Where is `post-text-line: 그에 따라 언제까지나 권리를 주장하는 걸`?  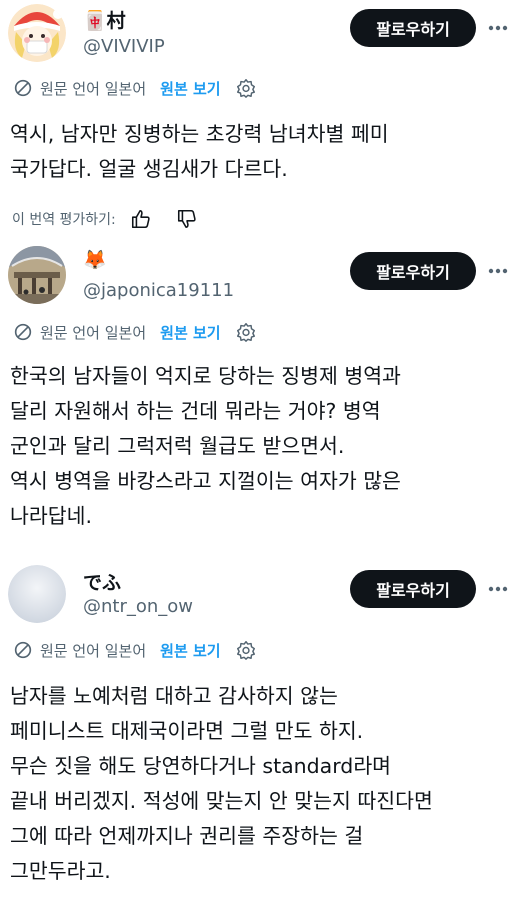 post-text-line: 그에 따라 언제까지나 권리를 주장하는 걸 is located at coordinates (187, 836).